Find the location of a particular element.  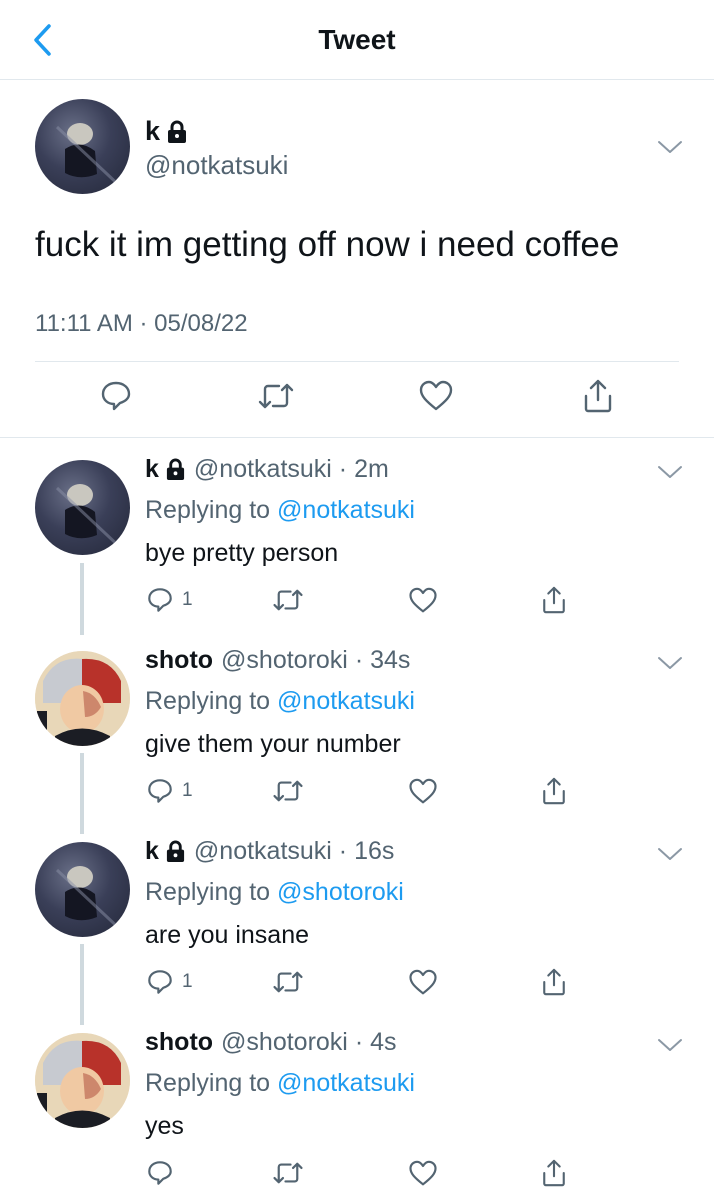

reply-time: 16s is located at coordinates (374, 851).